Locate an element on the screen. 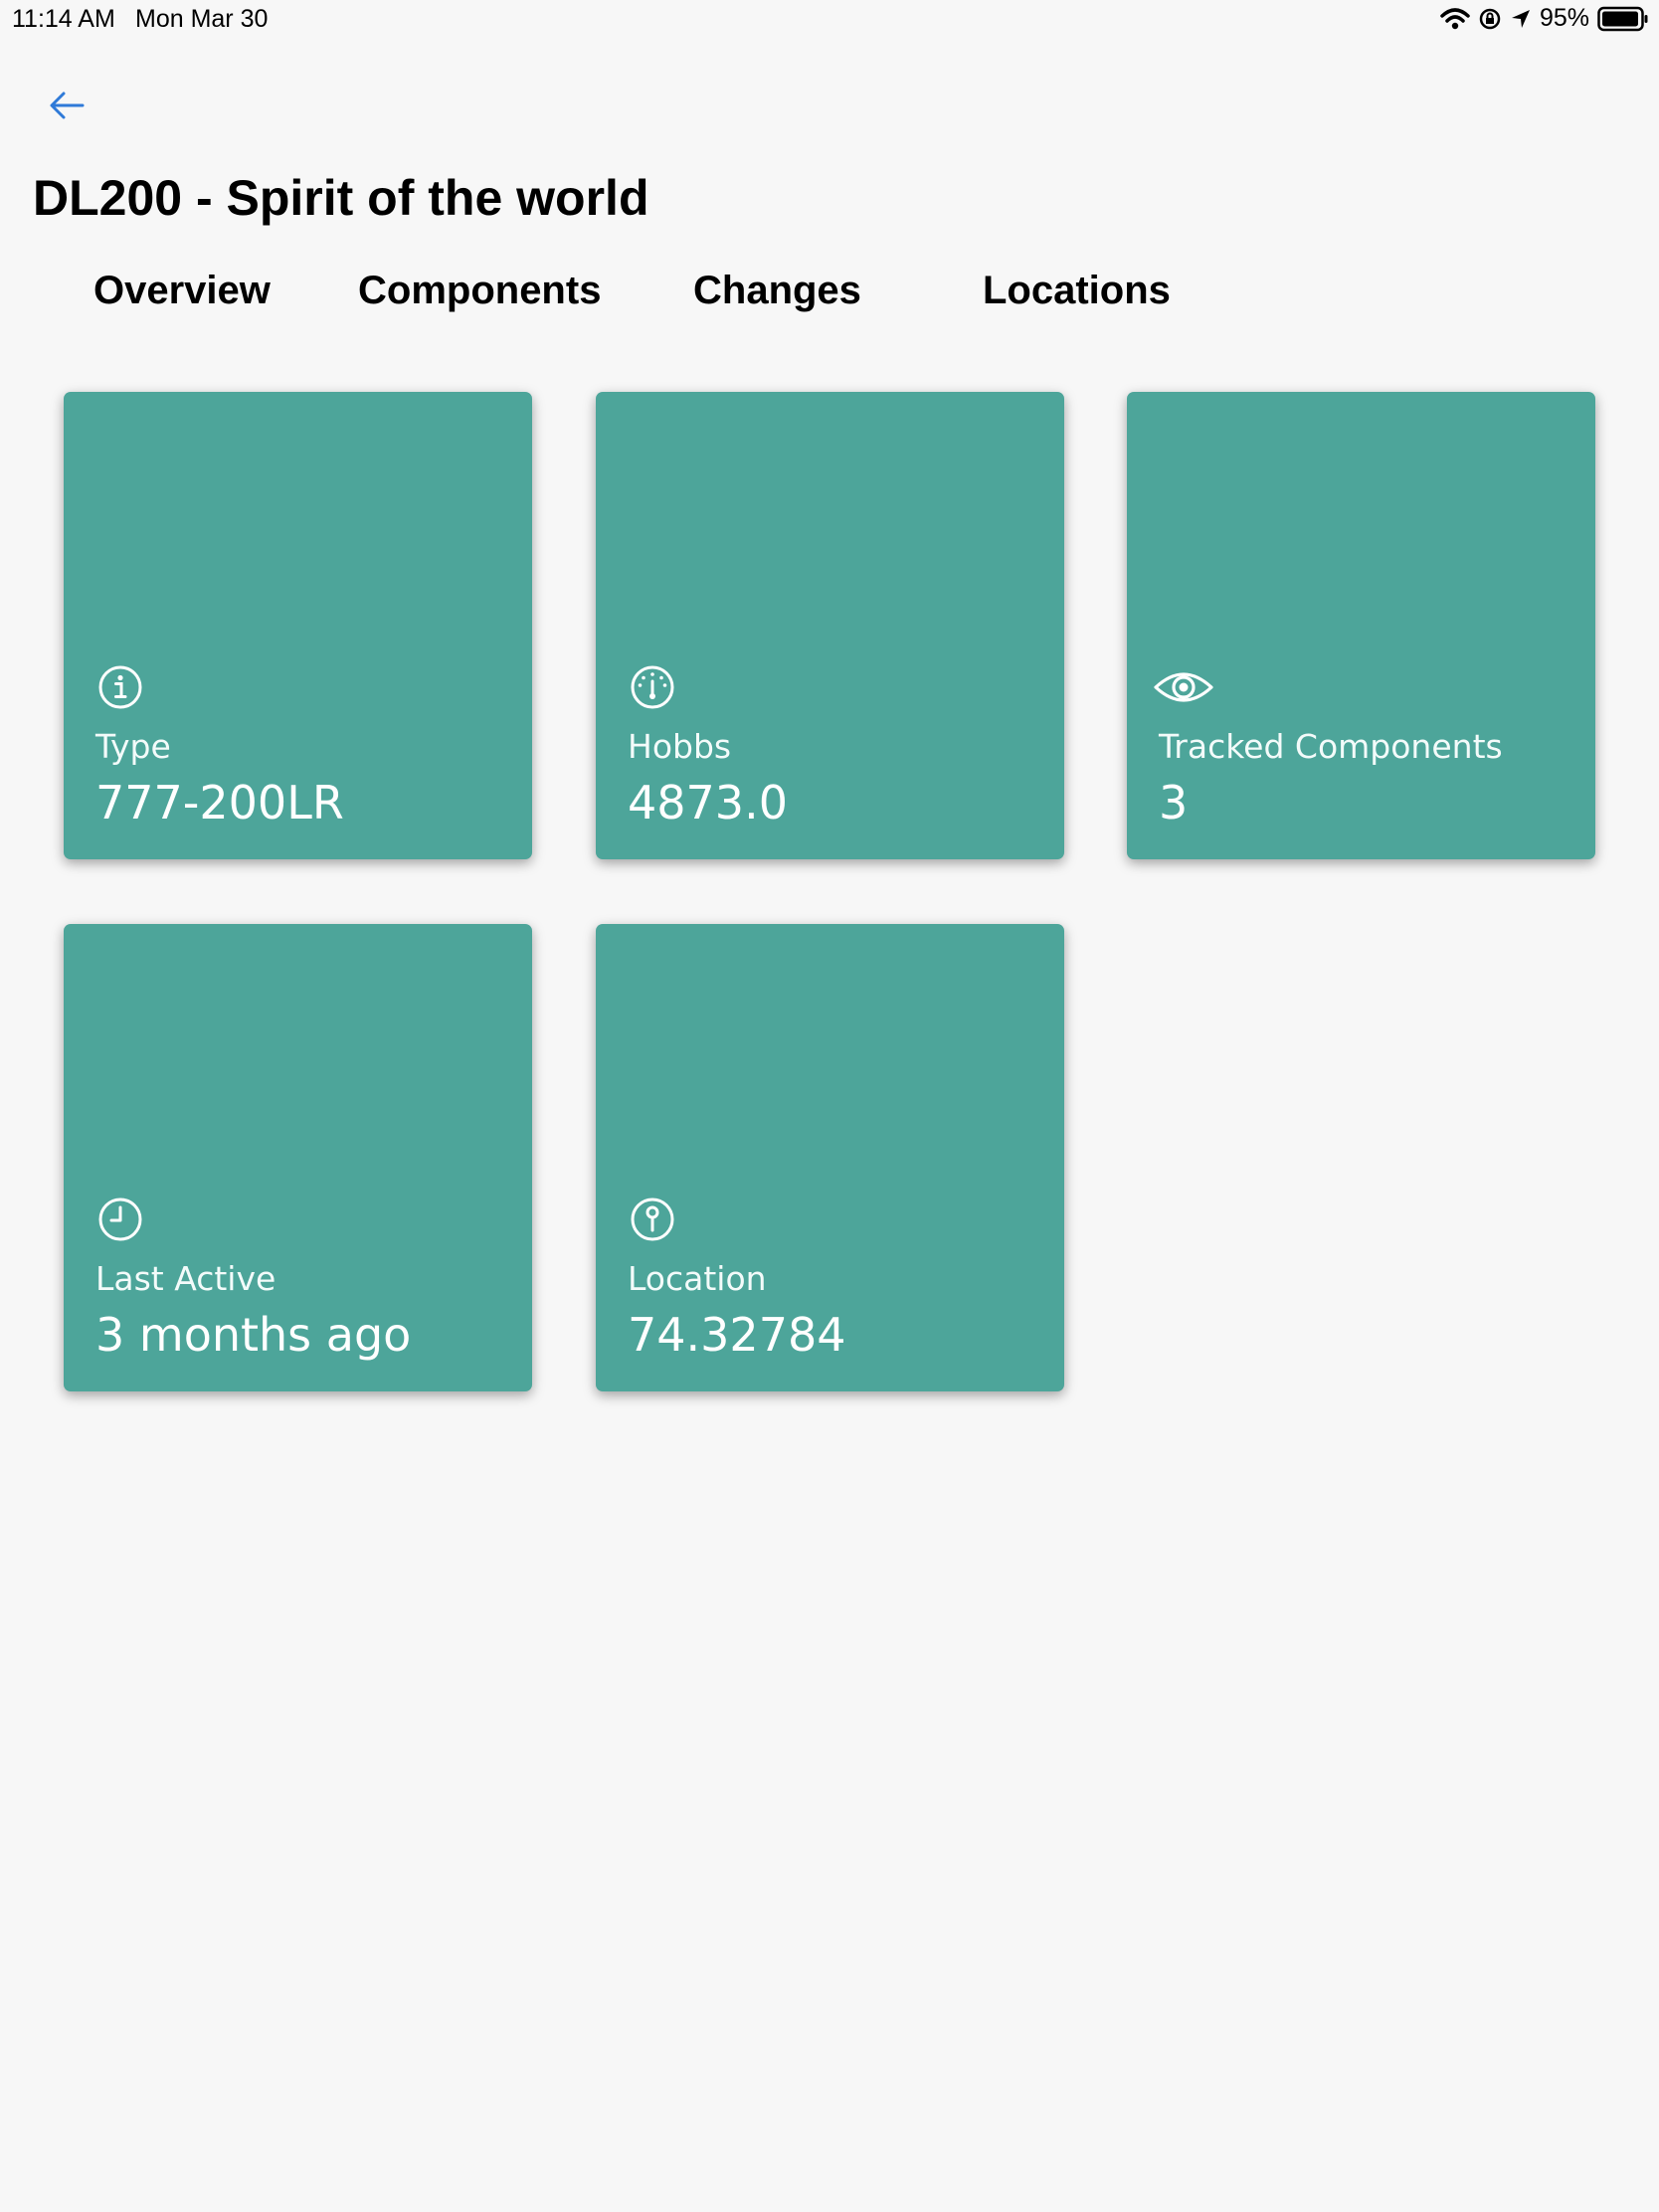 The width and height of the screenshot is (1659, 2212). location-card: Location 74.32784 is located at coordinates (830, 1157).